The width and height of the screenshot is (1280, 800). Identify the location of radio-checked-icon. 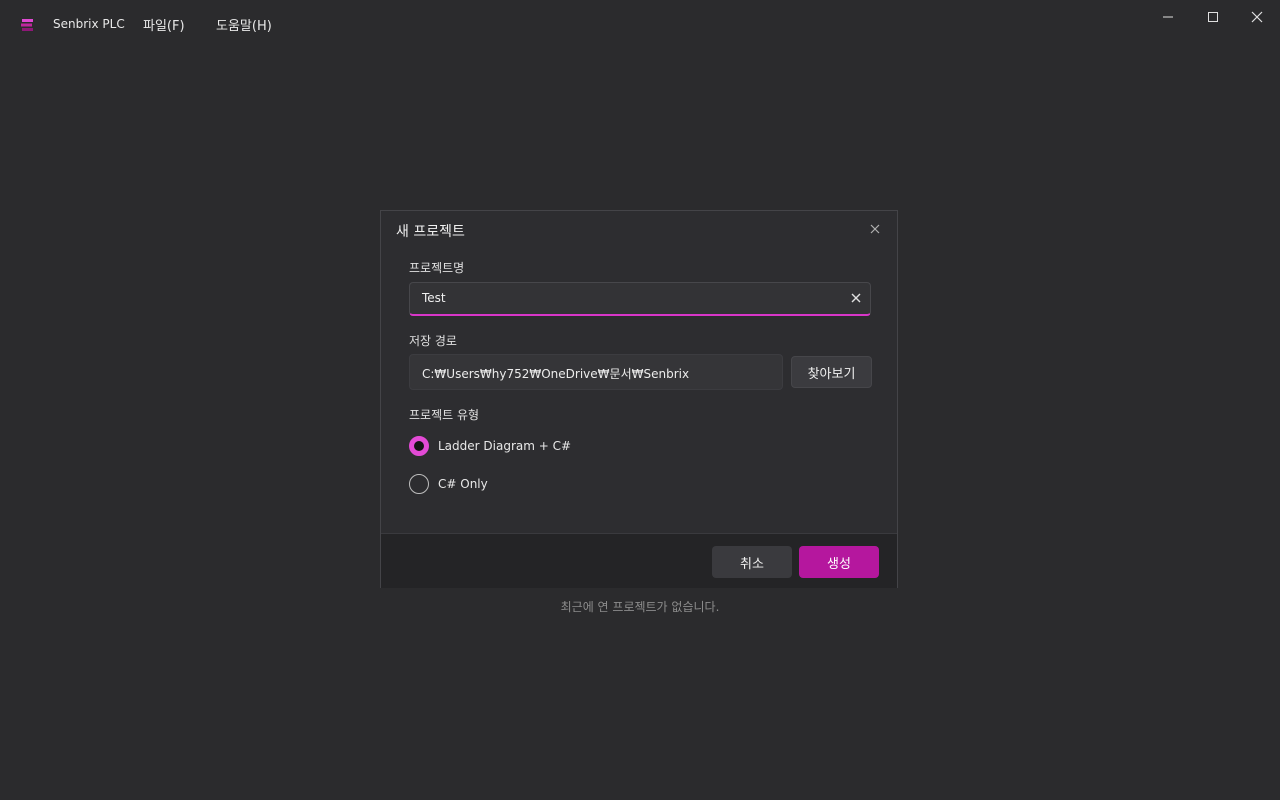
(419, 446).